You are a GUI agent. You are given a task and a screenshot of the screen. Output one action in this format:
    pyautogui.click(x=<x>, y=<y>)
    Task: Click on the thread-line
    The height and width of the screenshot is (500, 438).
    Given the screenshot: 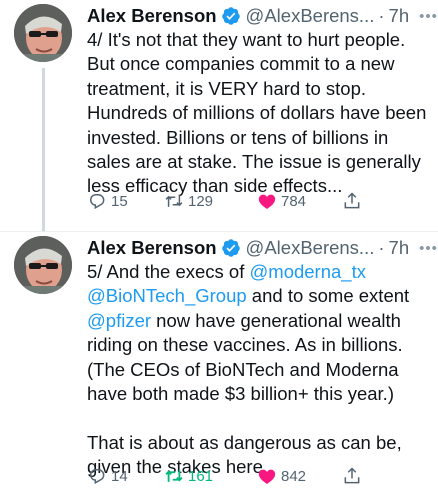 What is the action you would take?
    pyautogui.click(x=43, y=150)
    